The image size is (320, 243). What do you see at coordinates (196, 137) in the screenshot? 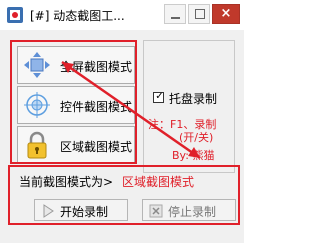
I see `hotkey-hint-toggle: (开/关)` at bounding box center [196, 137].